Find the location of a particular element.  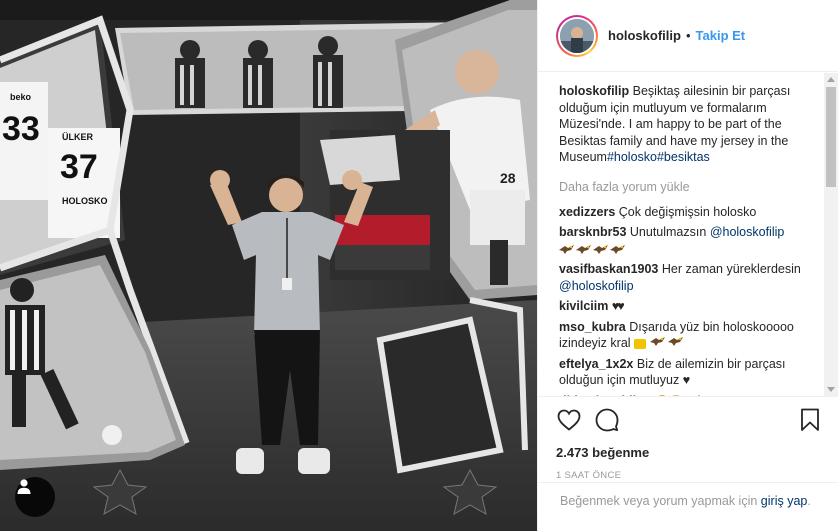

avatar-image is located at coordinates (577, 35).